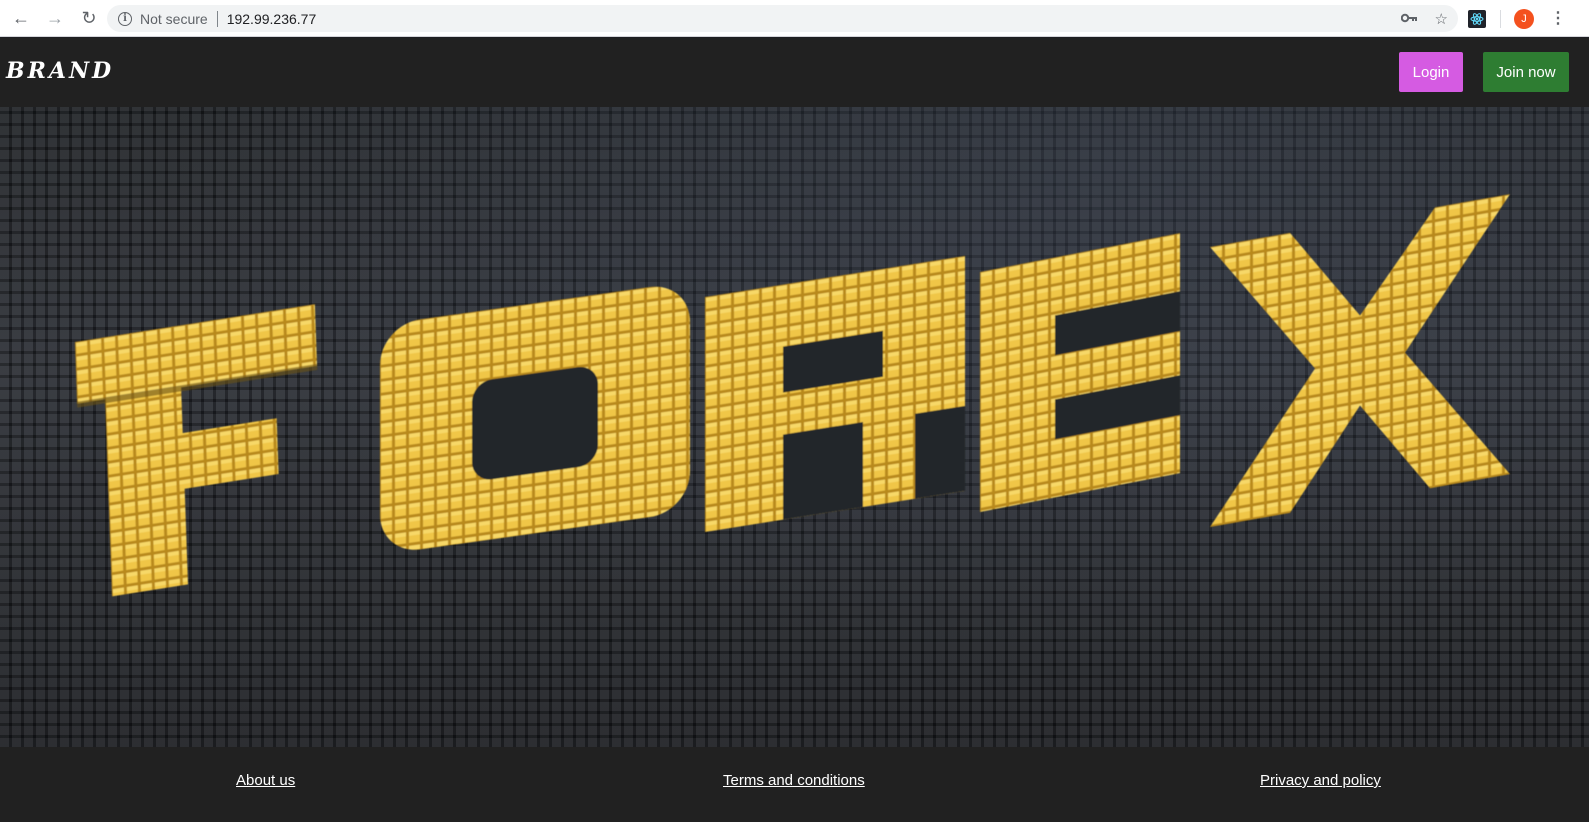  Describe the element at coordinates (1080, 372) in the screenshot. I see `letter-e` at that location.